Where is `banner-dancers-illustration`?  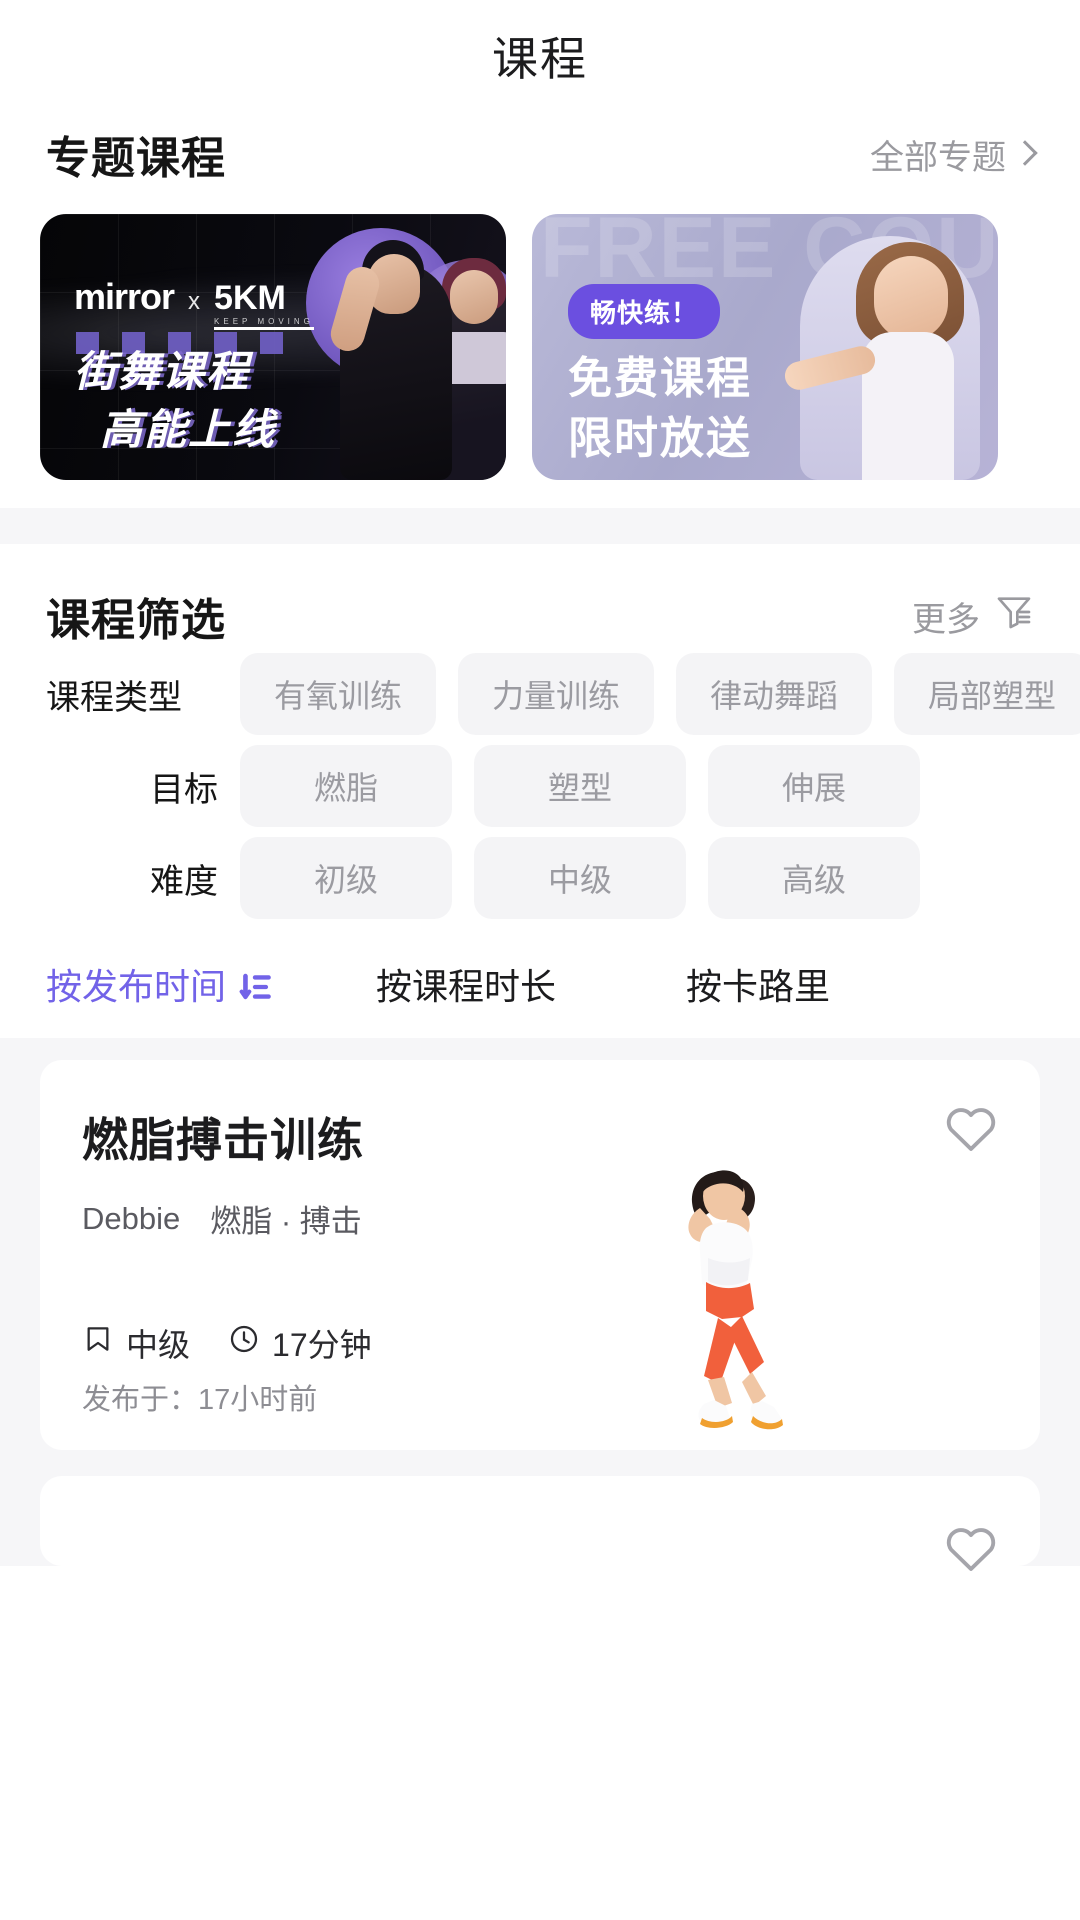 banner-dancers-illustration is located at coordinates (401, 347).